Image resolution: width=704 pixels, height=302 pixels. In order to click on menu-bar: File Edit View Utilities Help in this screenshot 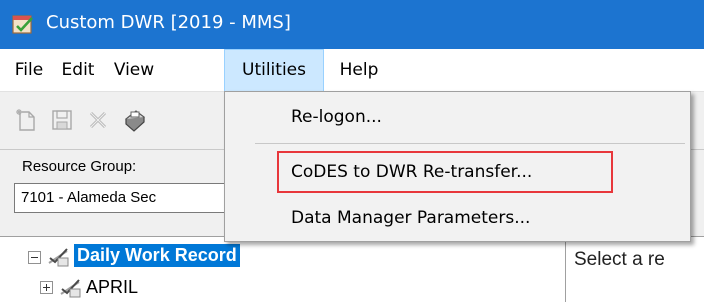, I will do `click(352, 70)`.